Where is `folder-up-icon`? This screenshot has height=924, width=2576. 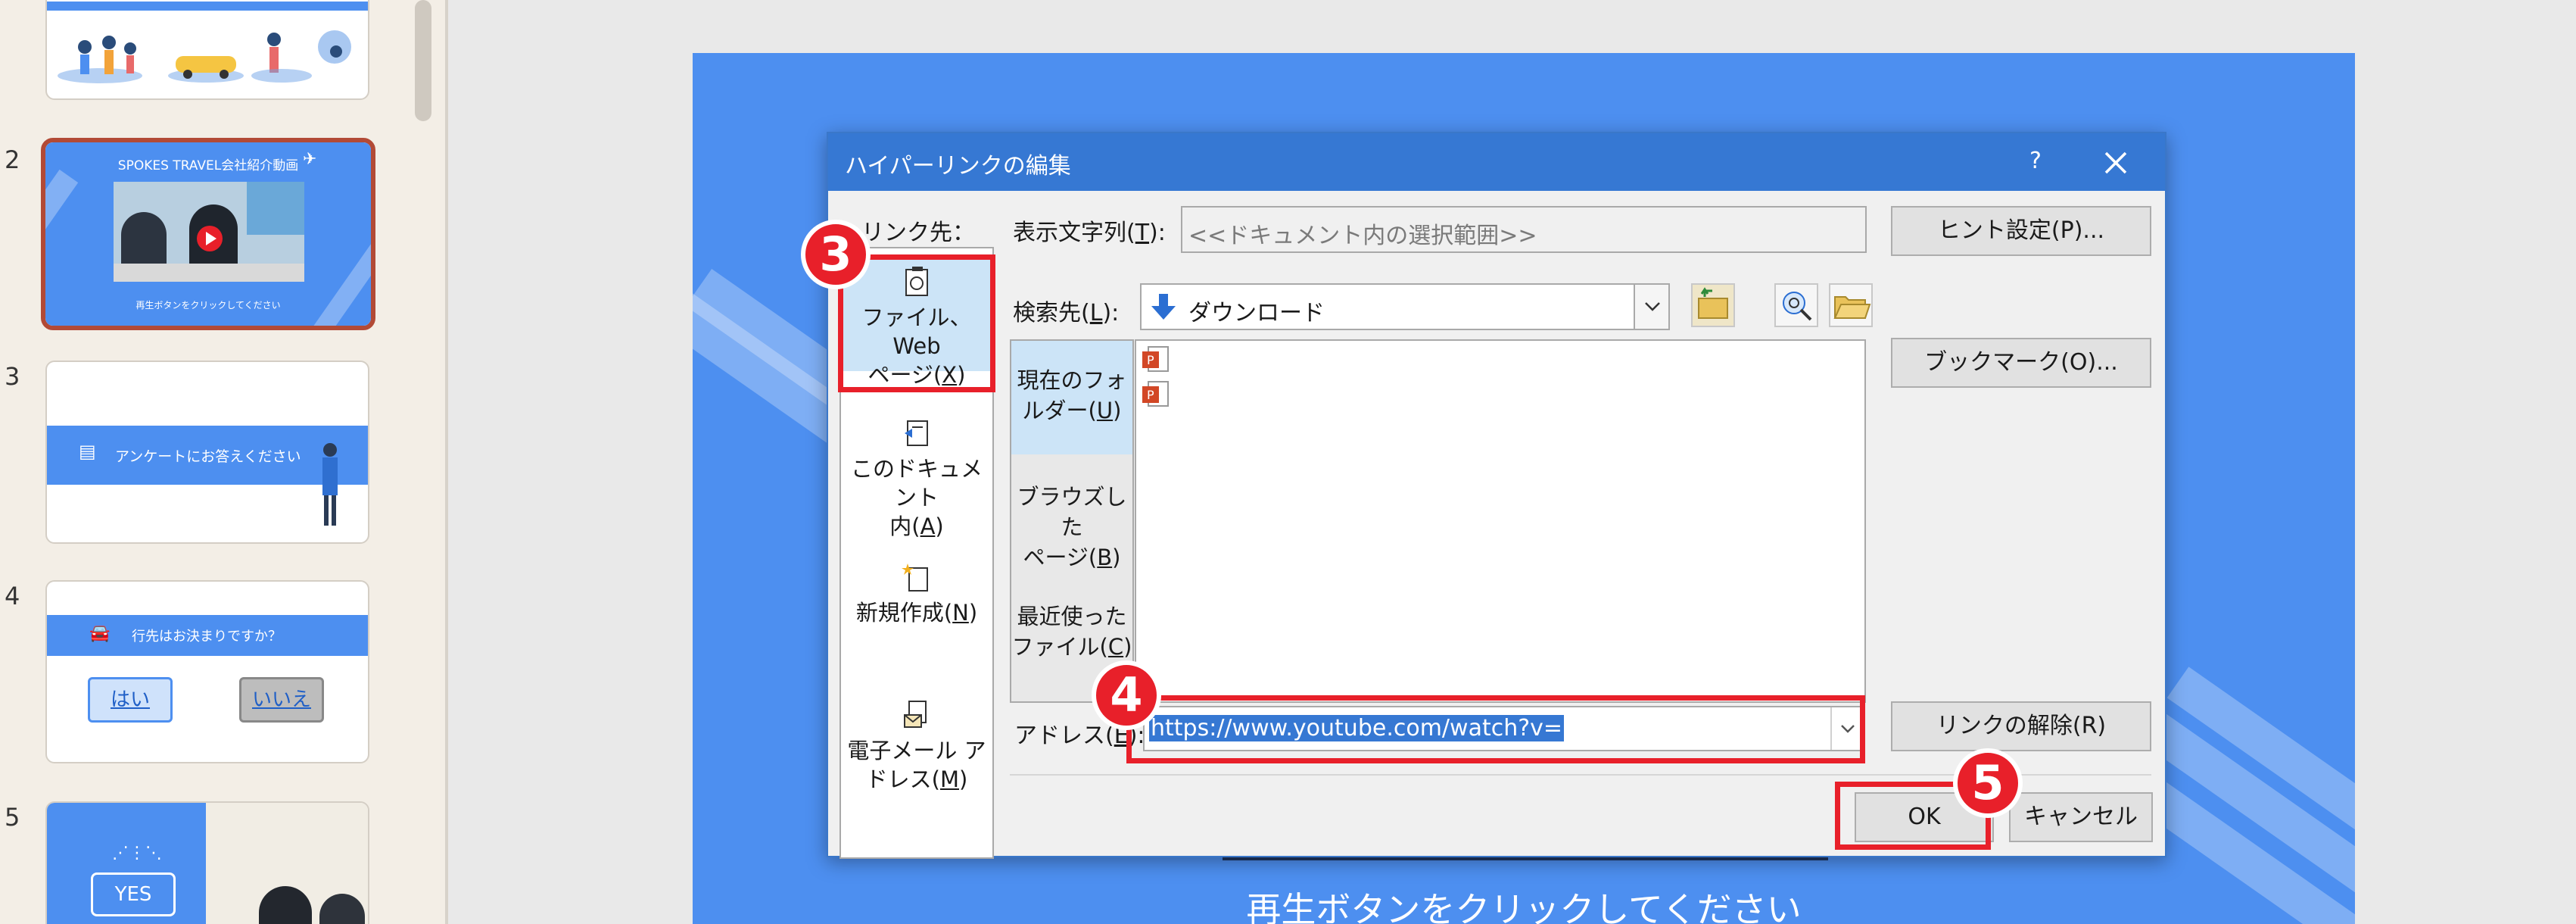
folder-up-icon is located at coordinates (1713, 303).